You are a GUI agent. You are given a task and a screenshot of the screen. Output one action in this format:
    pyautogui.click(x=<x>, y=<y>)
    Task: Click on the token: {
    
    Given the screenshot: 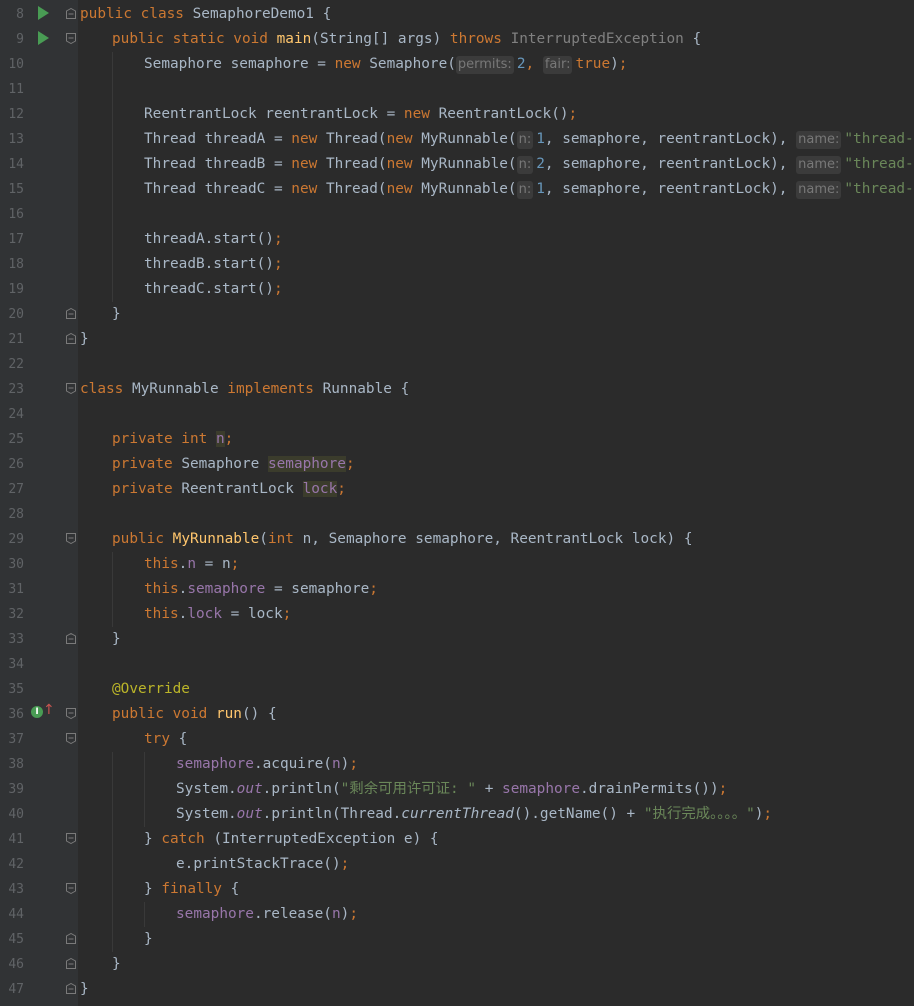 What is the action you would take?
    pyautogui.click(x=235, y=889)
    